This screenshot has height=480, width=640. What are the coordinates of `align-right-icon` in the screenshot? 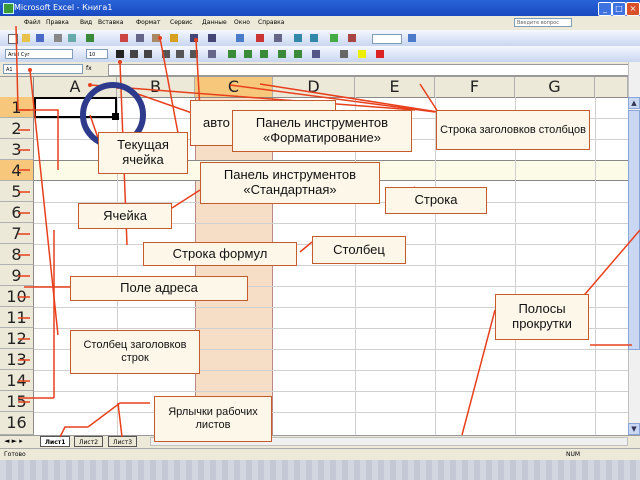 It's located at (194, 54).